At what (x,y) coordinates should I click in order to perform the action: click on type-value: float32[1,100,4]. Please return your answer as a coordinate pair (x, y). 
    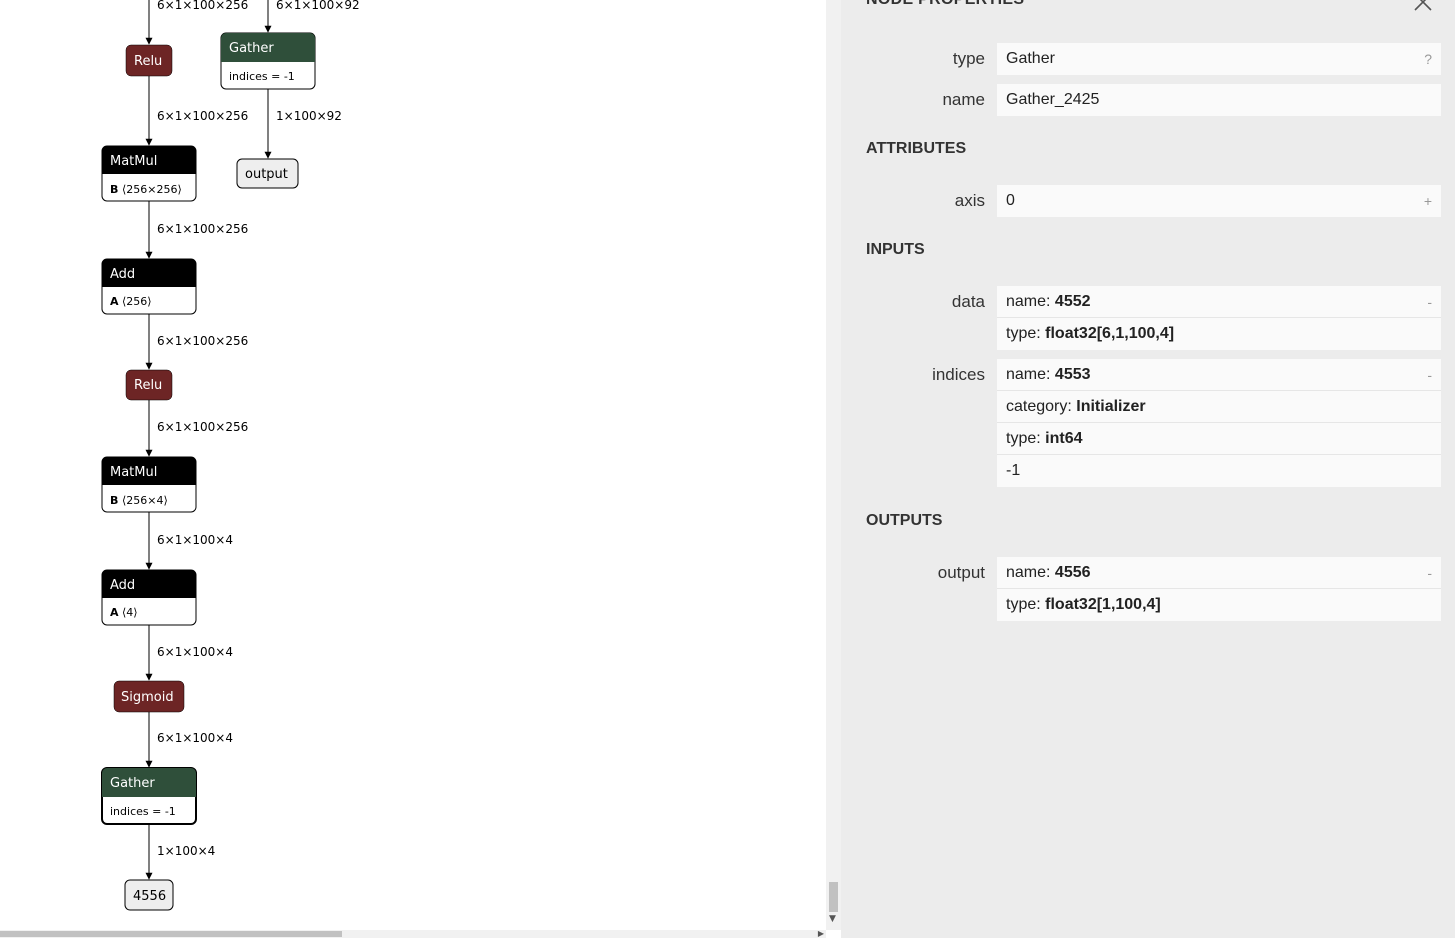
    Looking at the image, I should click on (1103, 604).